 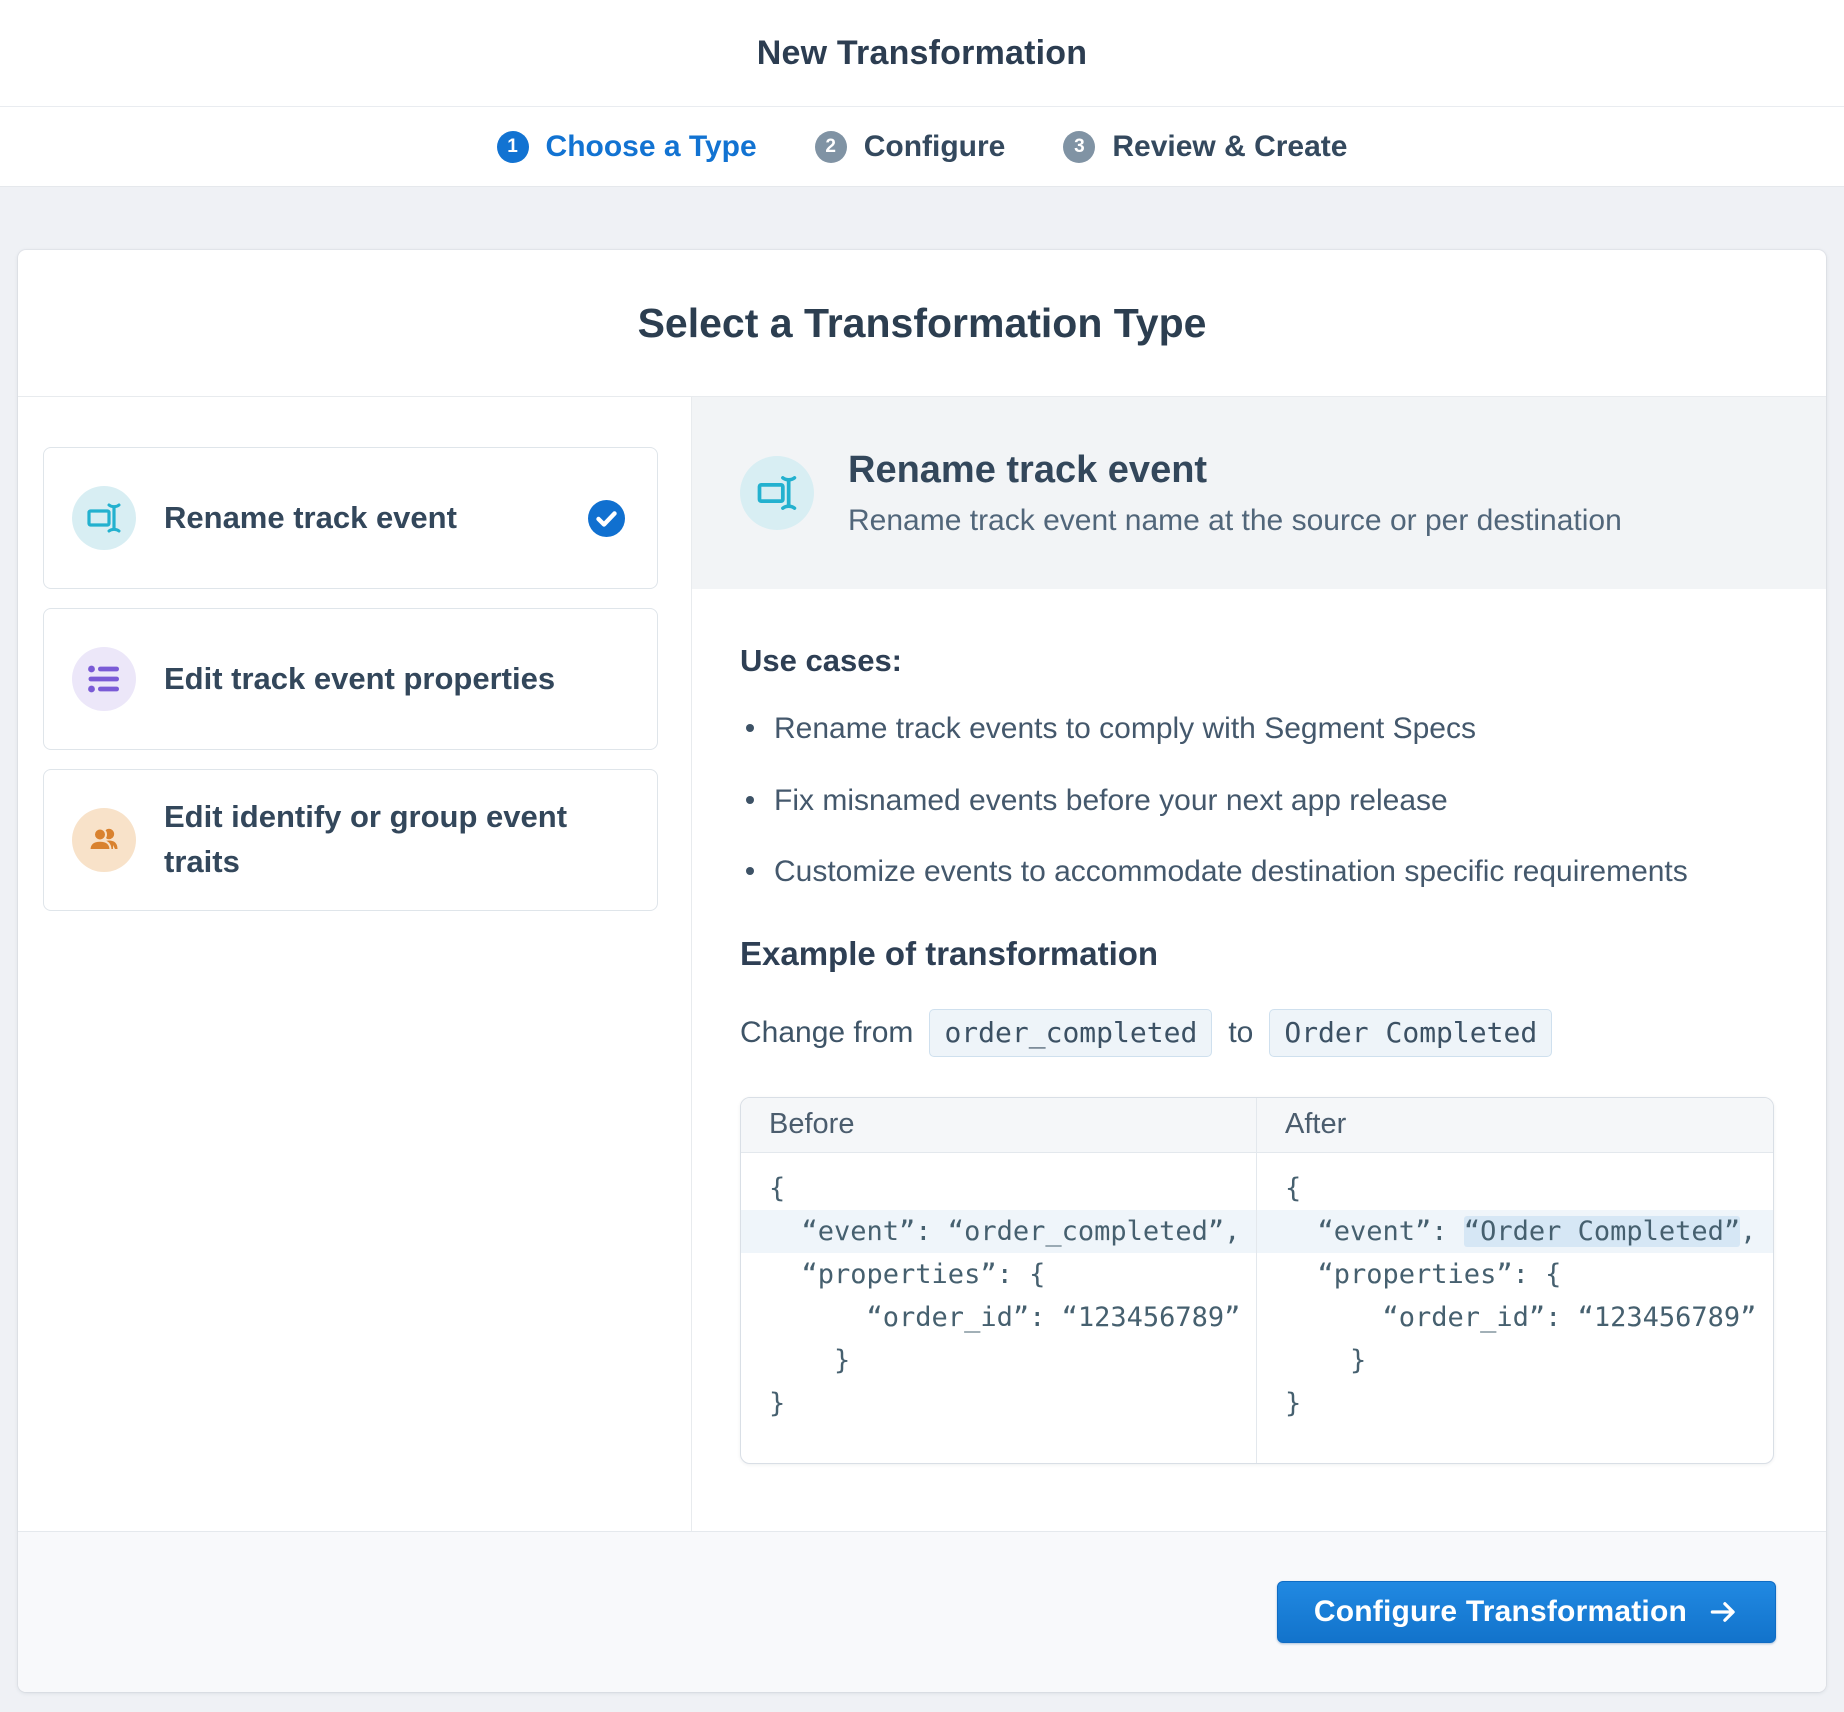 I want to click on selected-check-icon, so click(x=606, y=518).